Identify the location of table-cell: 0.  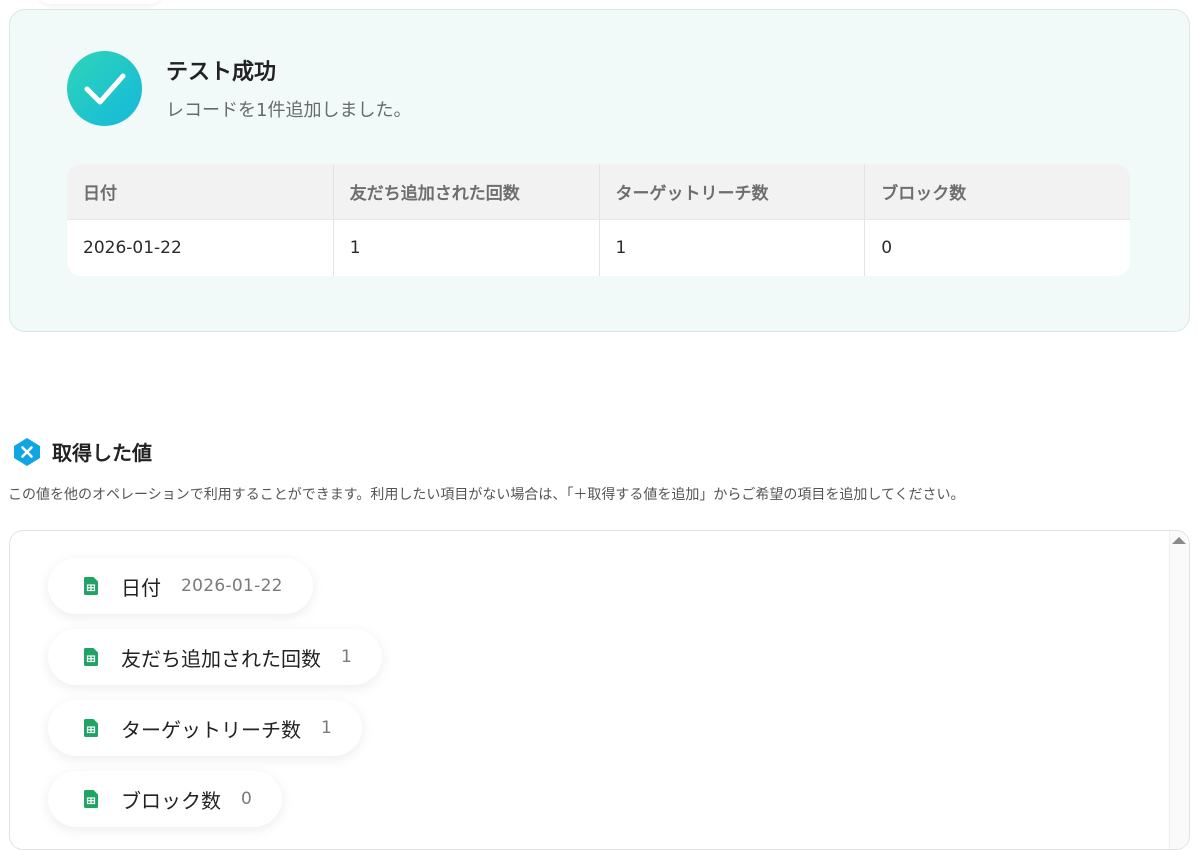
(997, 248).